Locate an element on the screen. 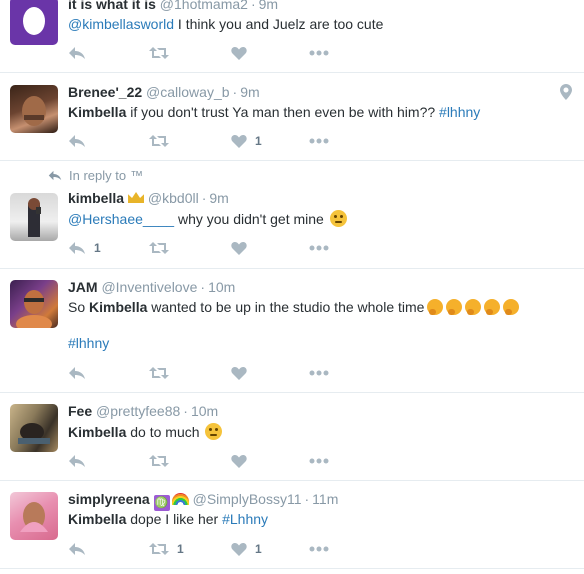 This screenshot has height=574, width=584. user-handle: @kbd0ll is located at coordinates (173, 198).